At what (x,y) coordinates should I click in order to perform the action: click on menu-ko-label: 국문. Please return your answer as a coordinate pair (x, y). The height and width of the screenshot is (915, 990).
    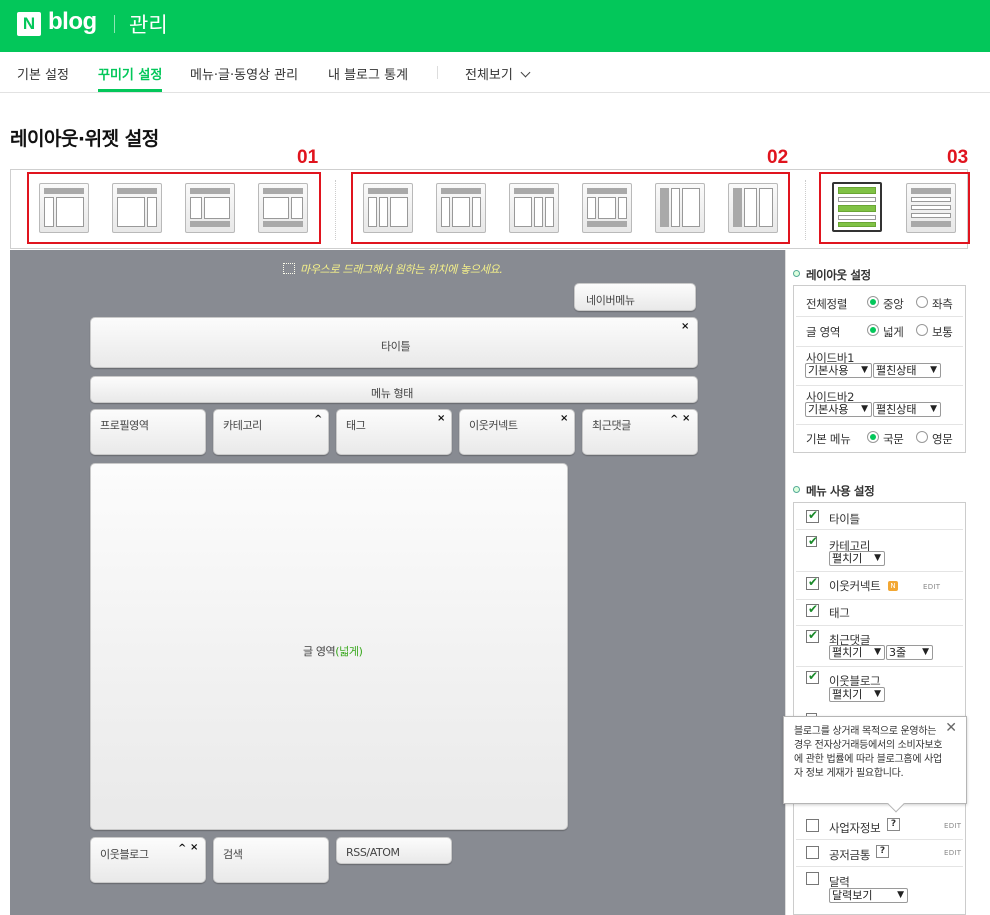
    Looking at the image, I should click on (893, 439).